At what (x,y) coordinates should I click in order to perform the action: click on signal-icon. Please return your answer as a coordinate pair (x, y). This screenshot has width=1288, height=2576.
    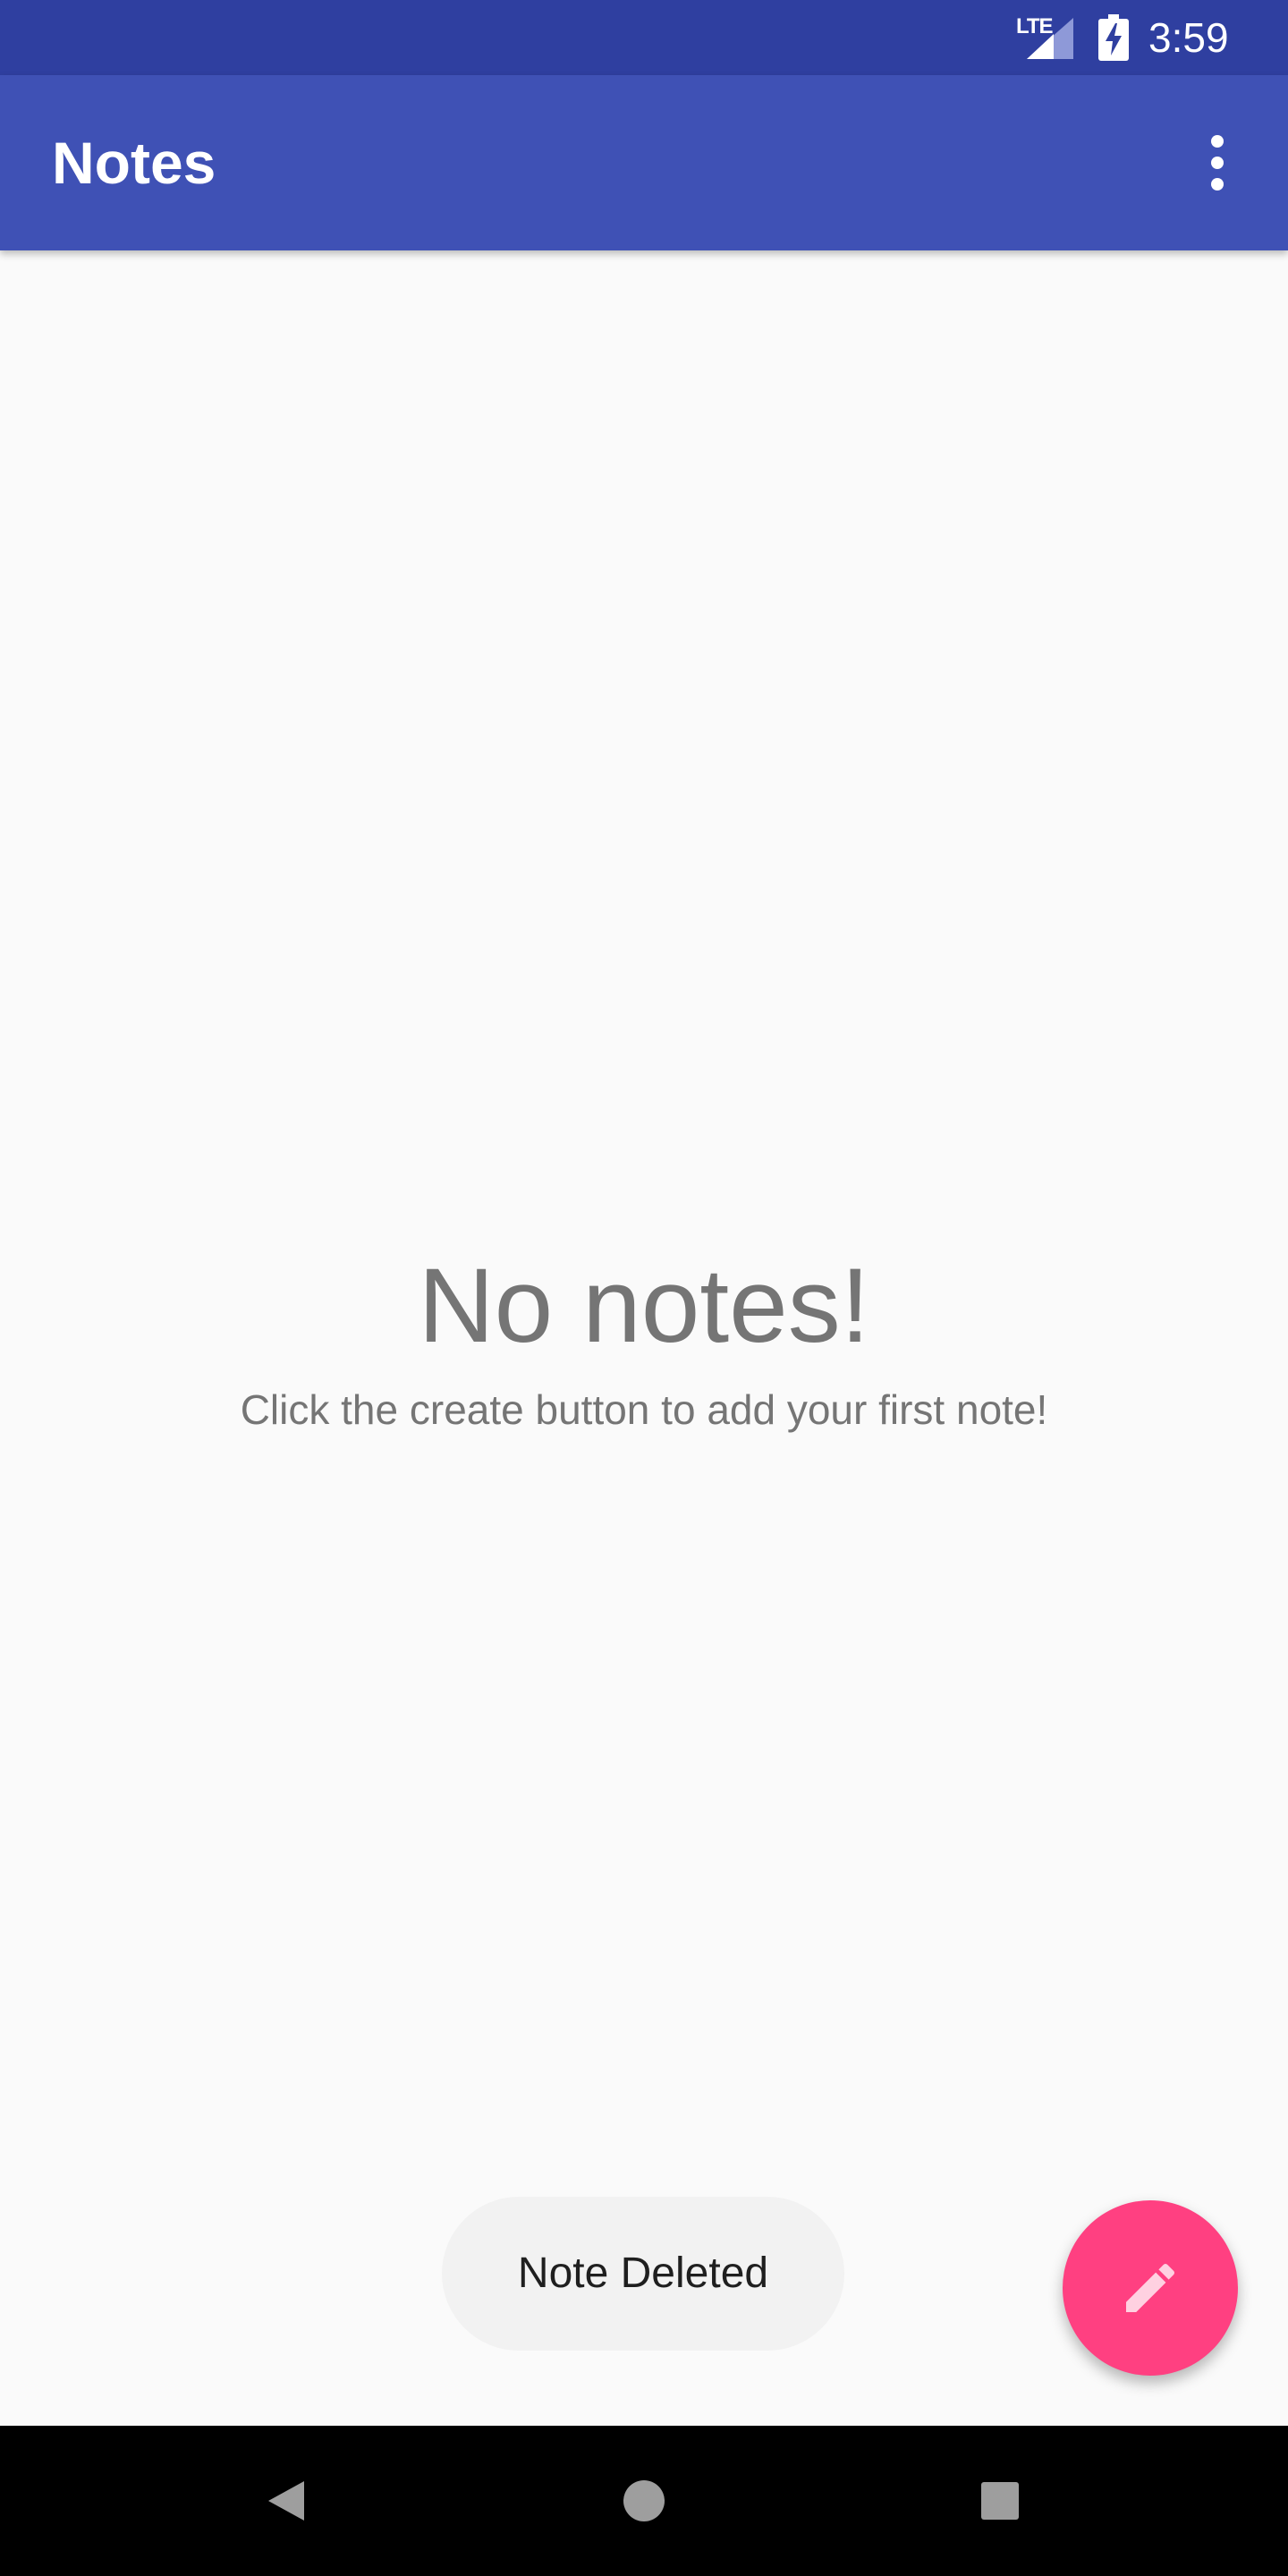
    Looking at the image, I should click on (1050, 38).